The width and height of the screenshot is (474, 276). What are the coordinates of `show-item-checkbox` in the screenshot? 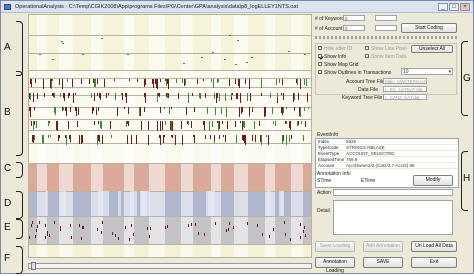 It's located at (367, 56).